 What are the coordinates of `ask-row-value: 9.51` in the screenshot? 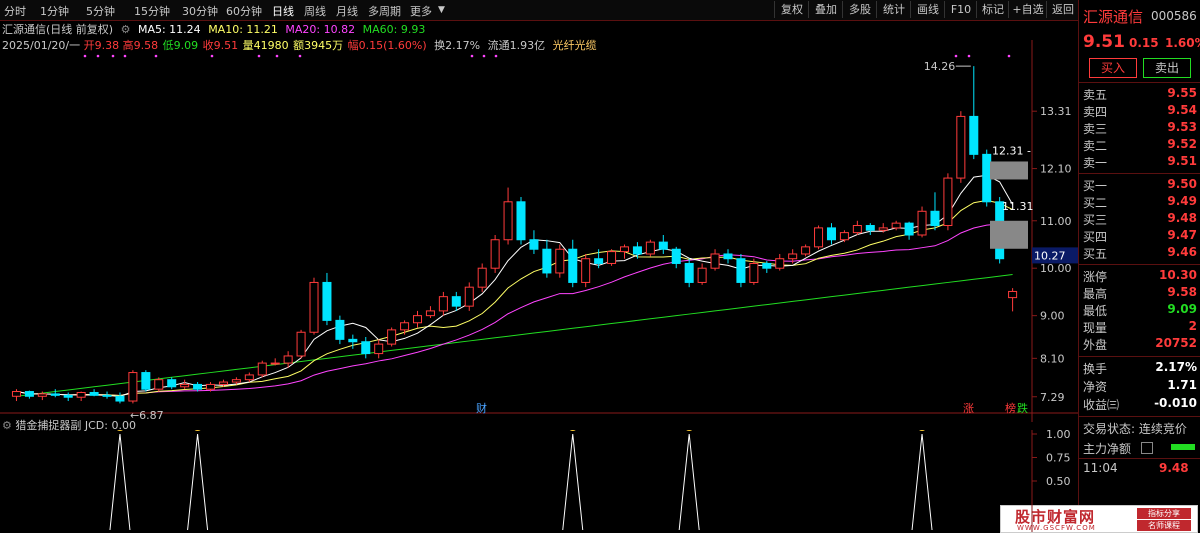 It's located at (1182, 161).